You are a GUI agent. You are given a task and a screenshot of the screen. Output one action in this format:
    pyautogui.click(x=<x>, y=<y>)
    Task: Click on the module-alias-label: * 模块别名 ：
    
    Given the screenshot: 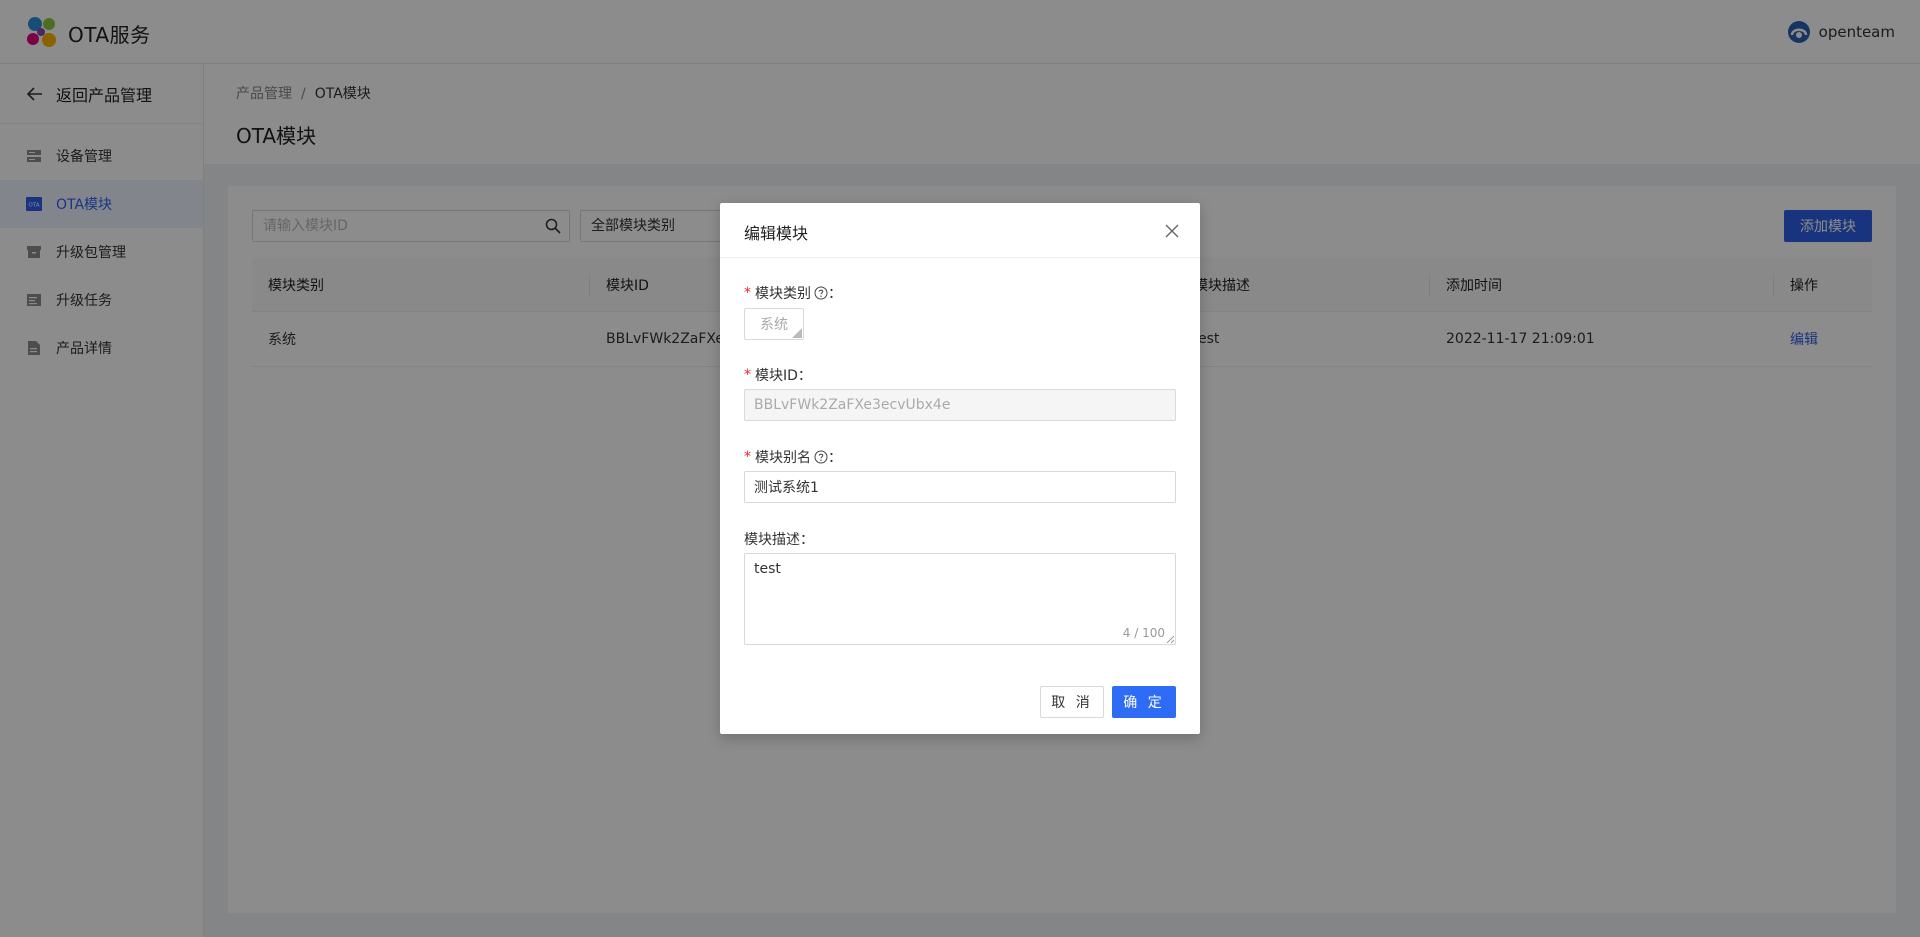 What is the action you would take?
    pyautogui.click(x=793, y=457)
    